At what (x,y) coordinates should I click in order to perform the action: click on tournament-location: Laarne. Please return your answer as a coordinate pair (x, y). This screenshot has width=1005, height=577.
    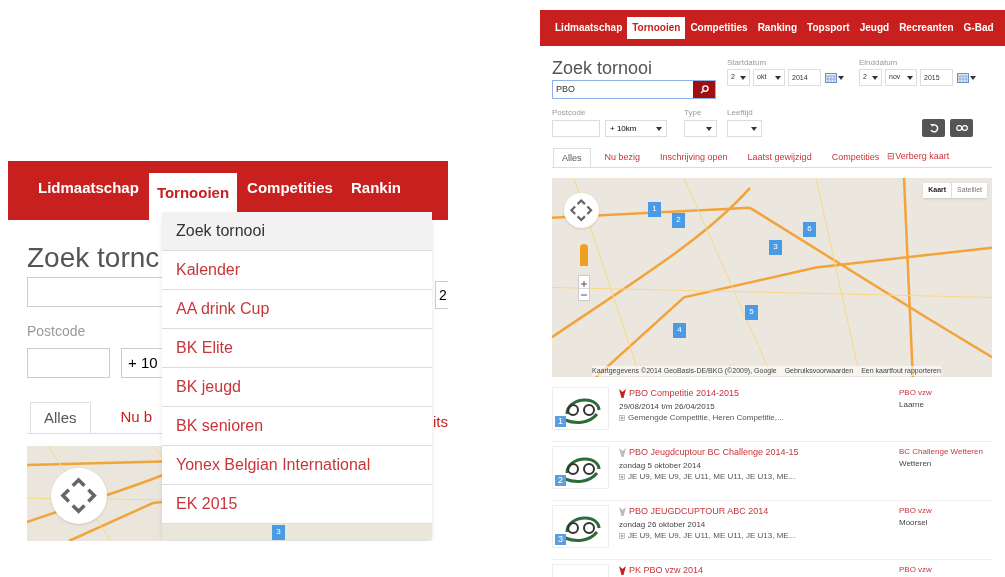
    Looking at the image, I should click on (912, 405).